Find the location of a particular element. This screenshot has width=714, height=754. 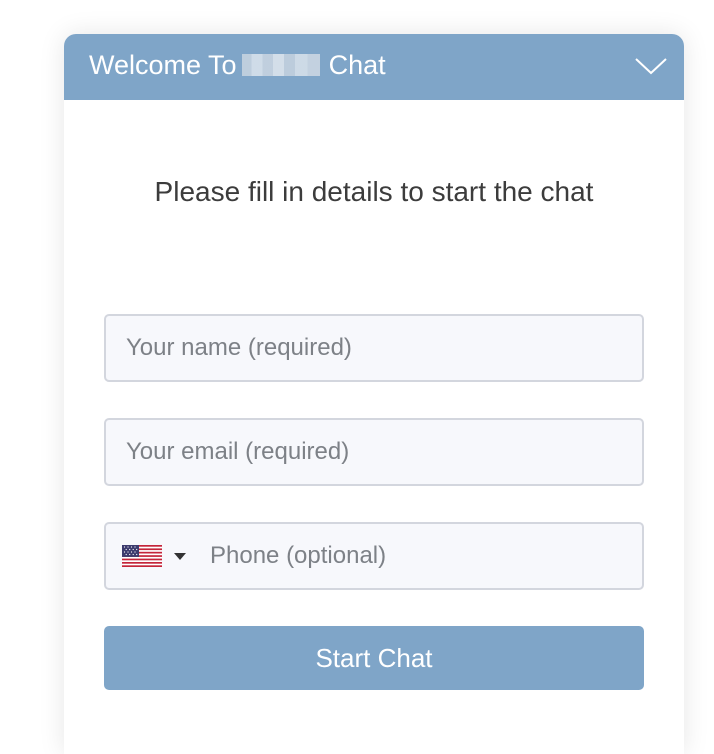

redacted-brand-name is located at coordinates (280, 65).